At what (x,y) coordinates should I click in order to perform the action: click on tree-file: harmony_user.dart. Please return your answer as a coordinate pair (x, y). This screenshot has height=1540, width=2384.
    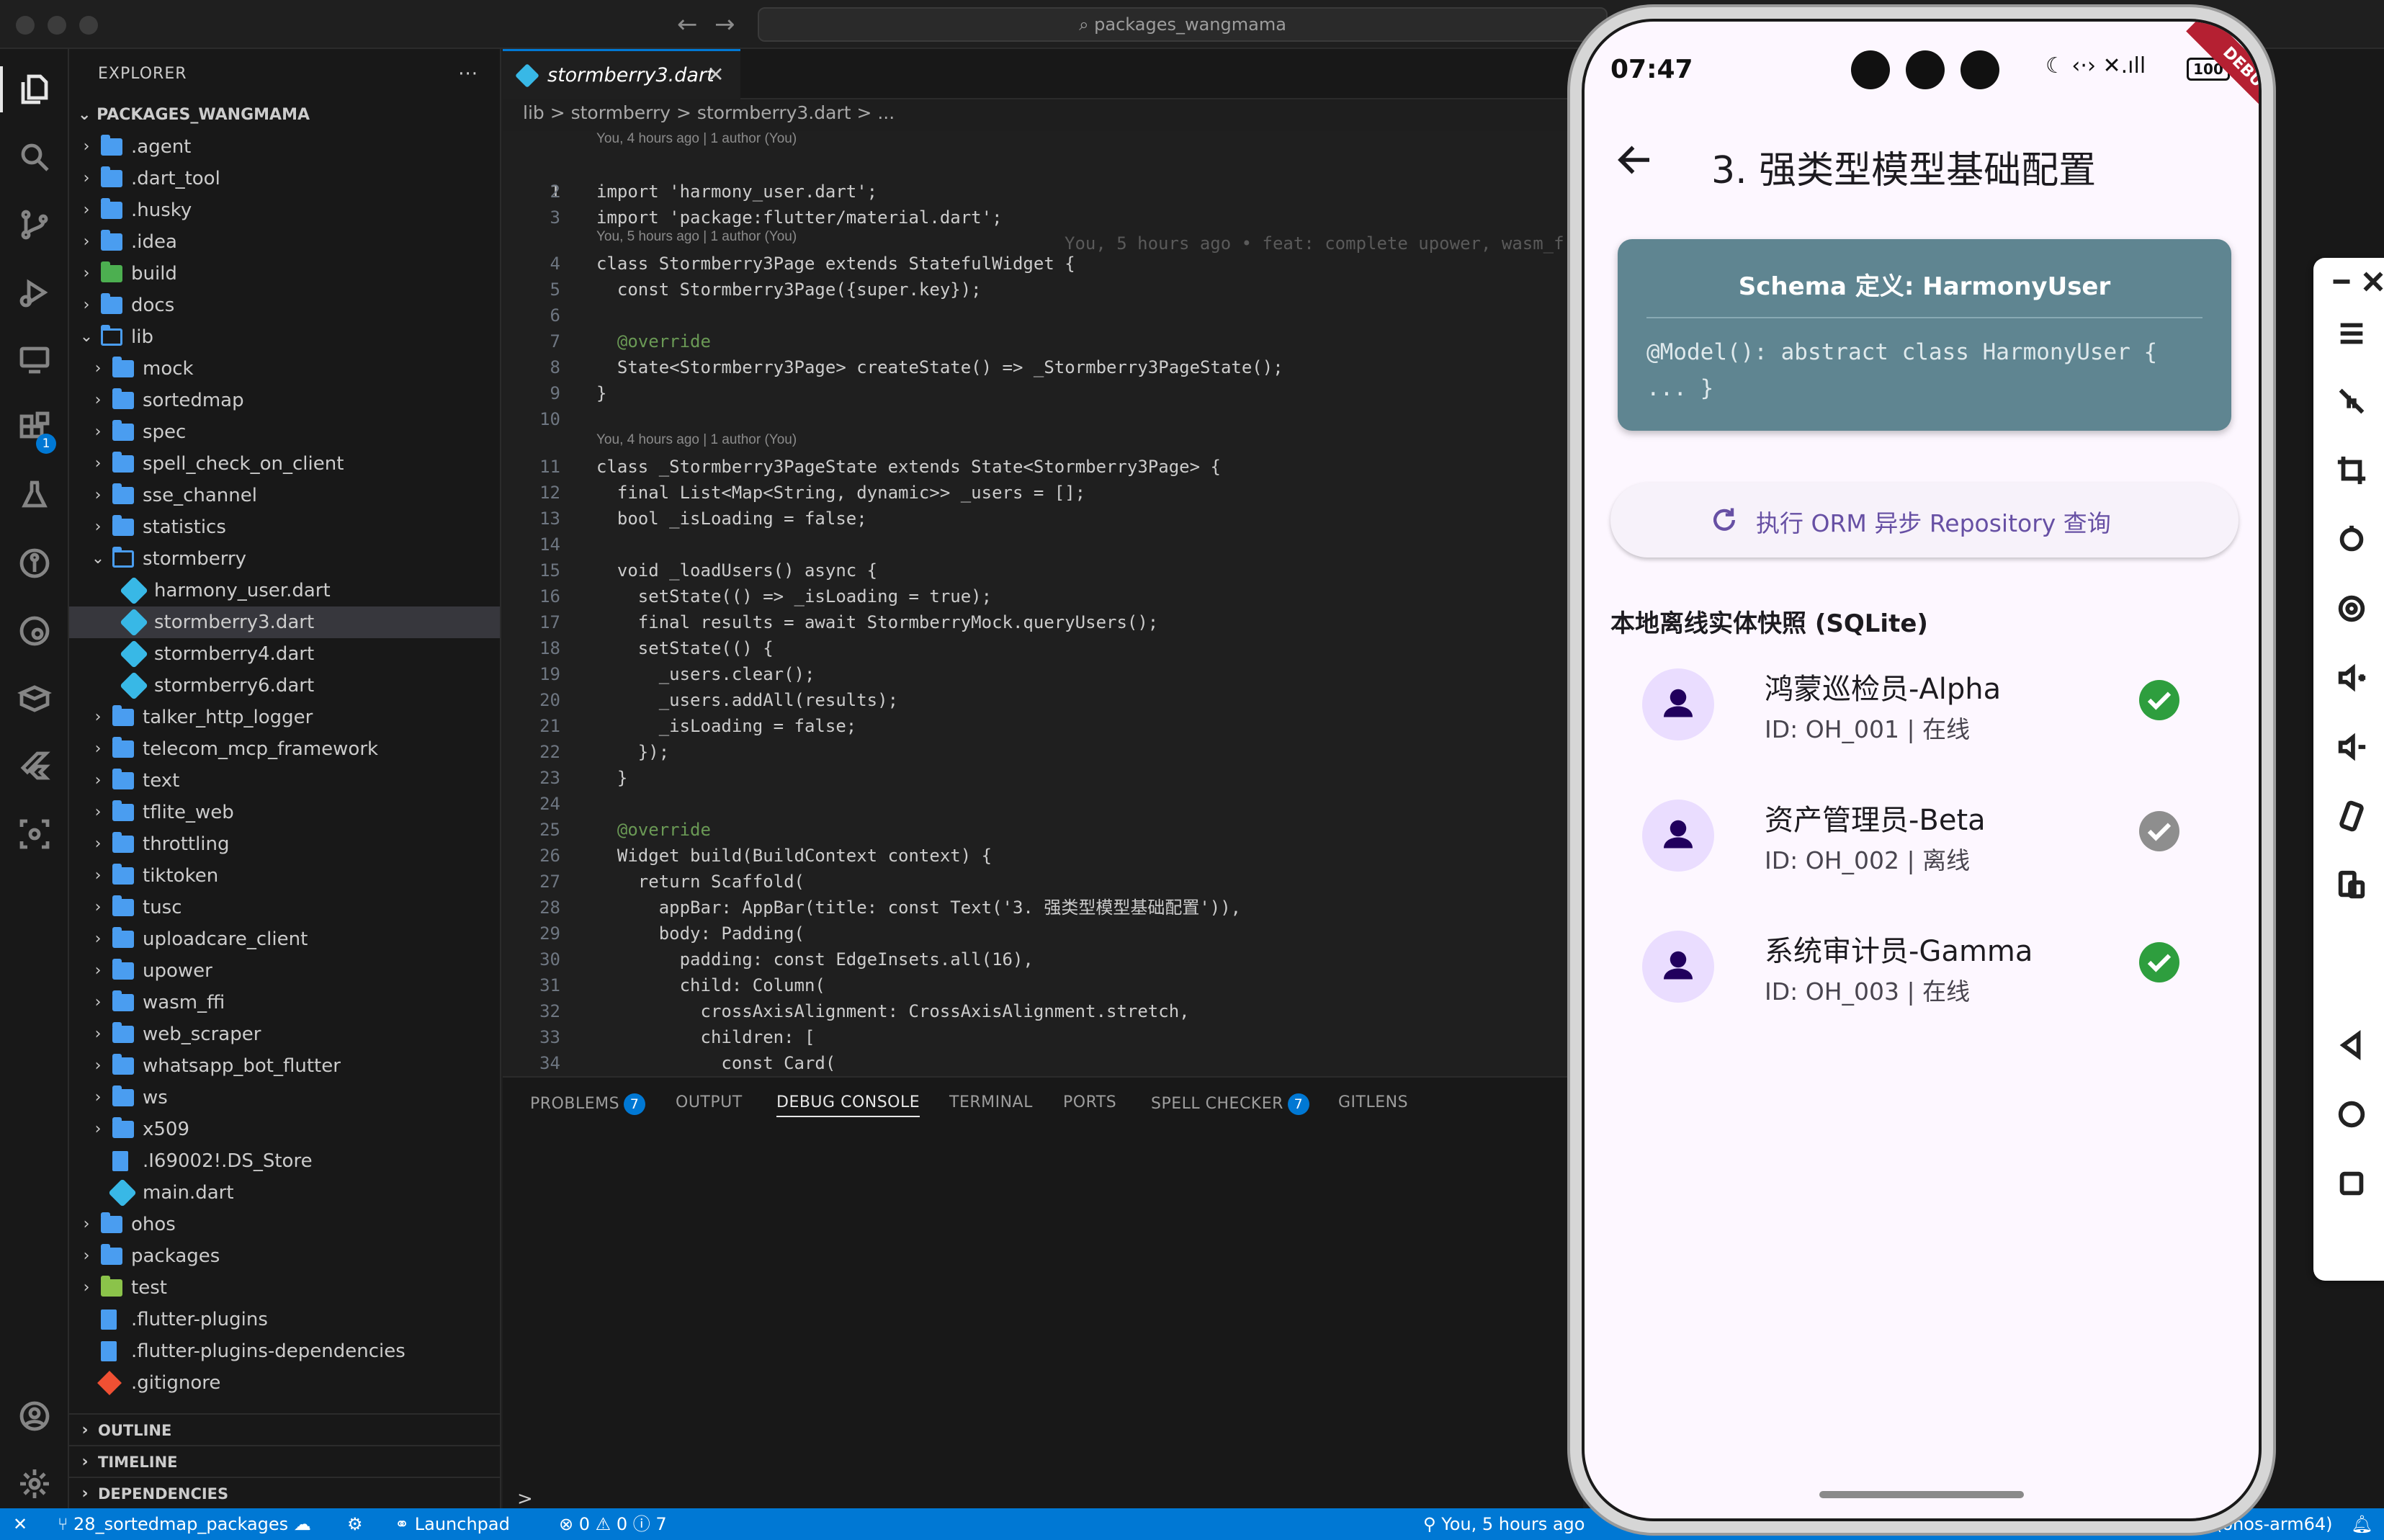
    Looking at the image, I should click on (284, 590).